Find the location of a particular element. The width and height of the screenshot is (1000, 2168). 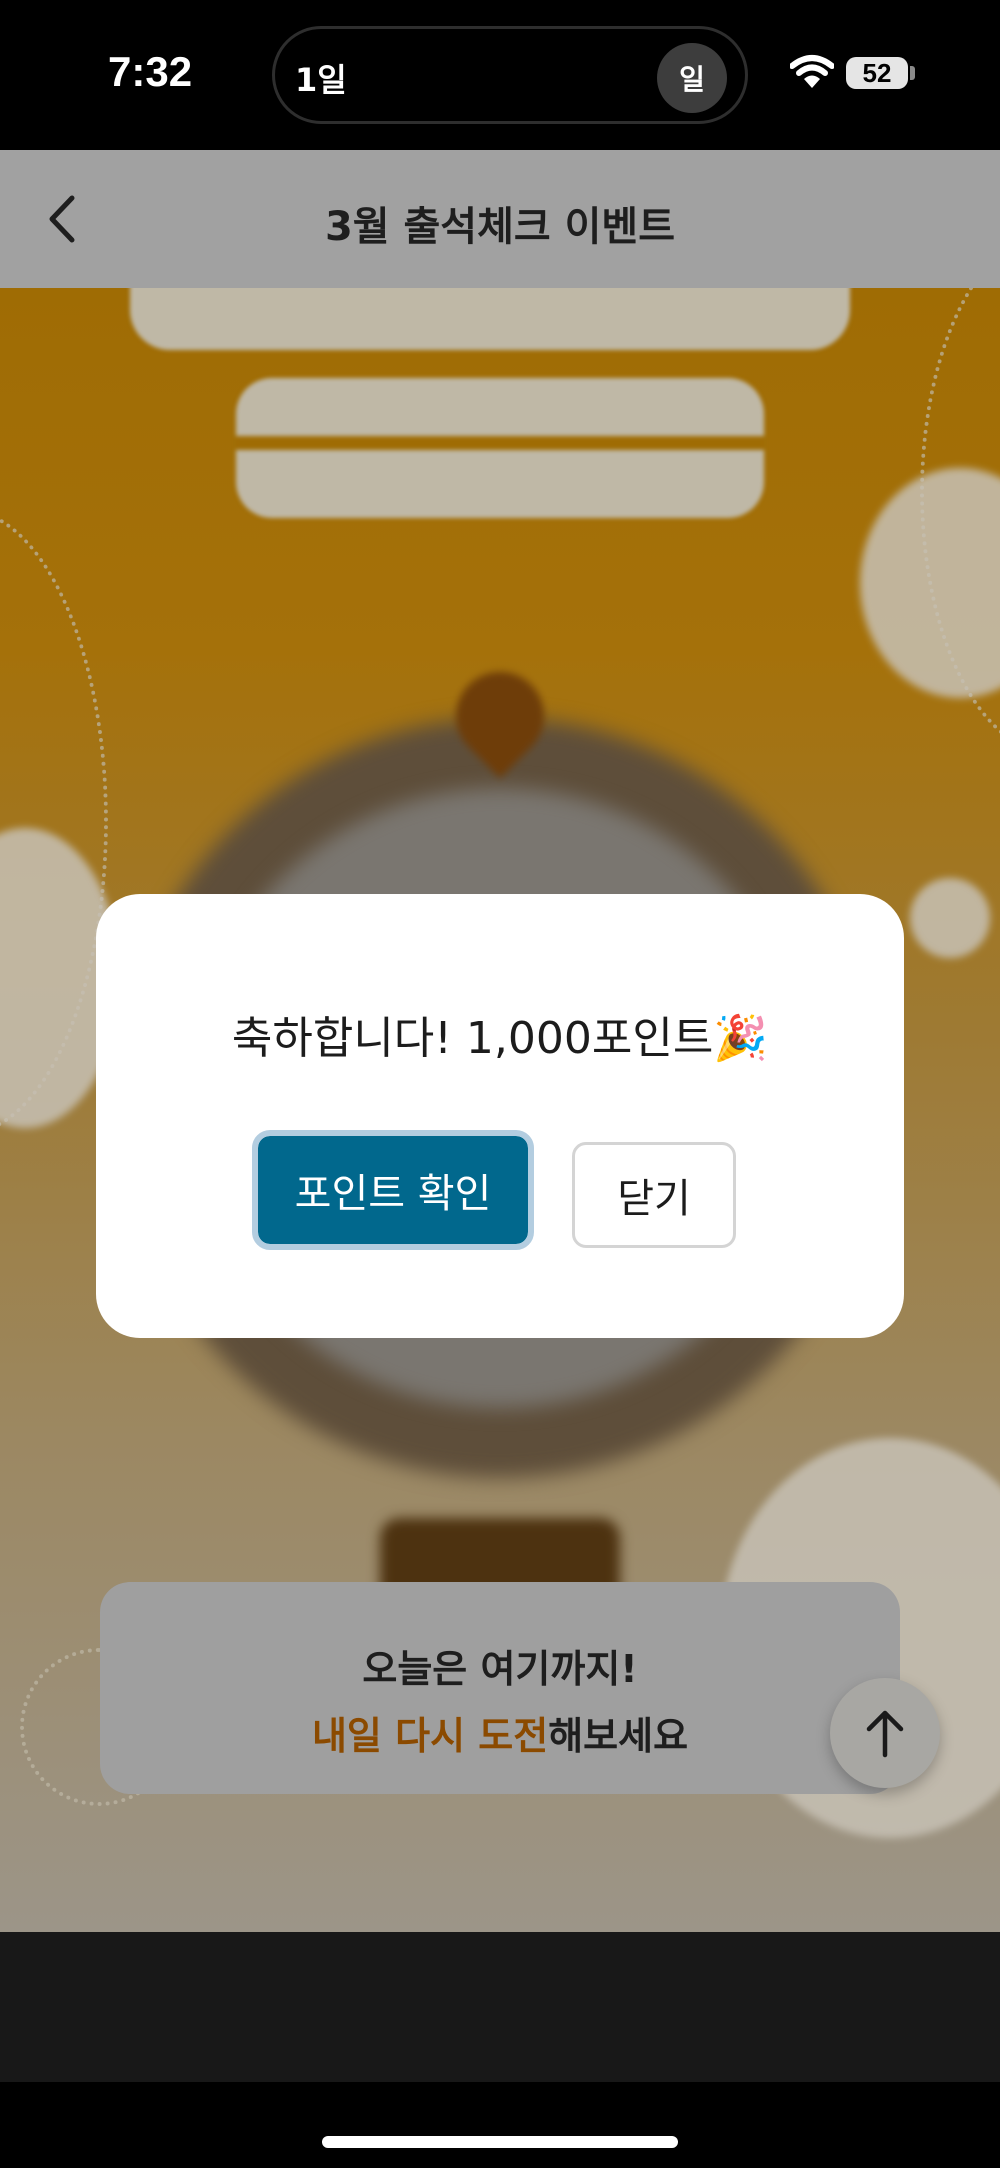

result-rest-text: 해보세요 is located at coordinates (618, 1736).